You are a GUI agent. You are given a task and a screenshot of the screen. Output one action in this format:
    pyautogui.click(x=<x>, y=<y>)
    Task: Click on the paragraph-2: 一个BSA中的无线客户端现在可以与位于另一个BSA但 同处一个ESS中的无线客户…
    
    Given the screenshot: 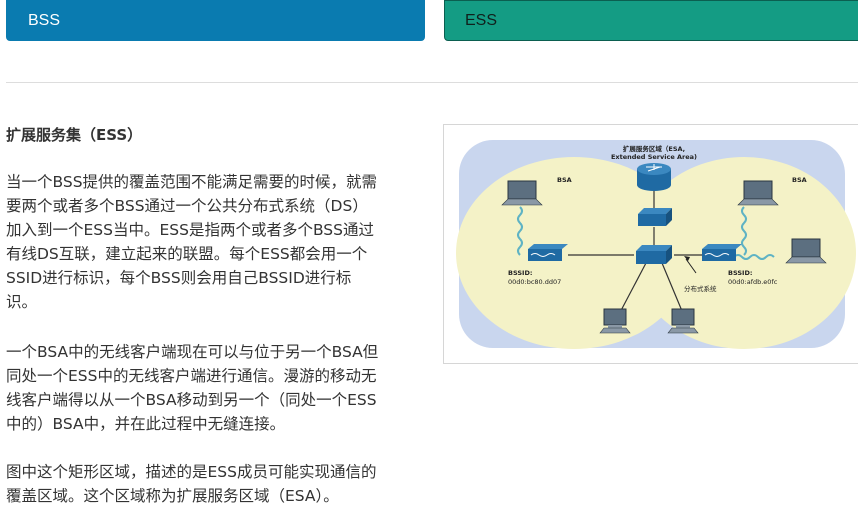 What is the action you would take?
    pyautogui.click(x=192, y=388)
    